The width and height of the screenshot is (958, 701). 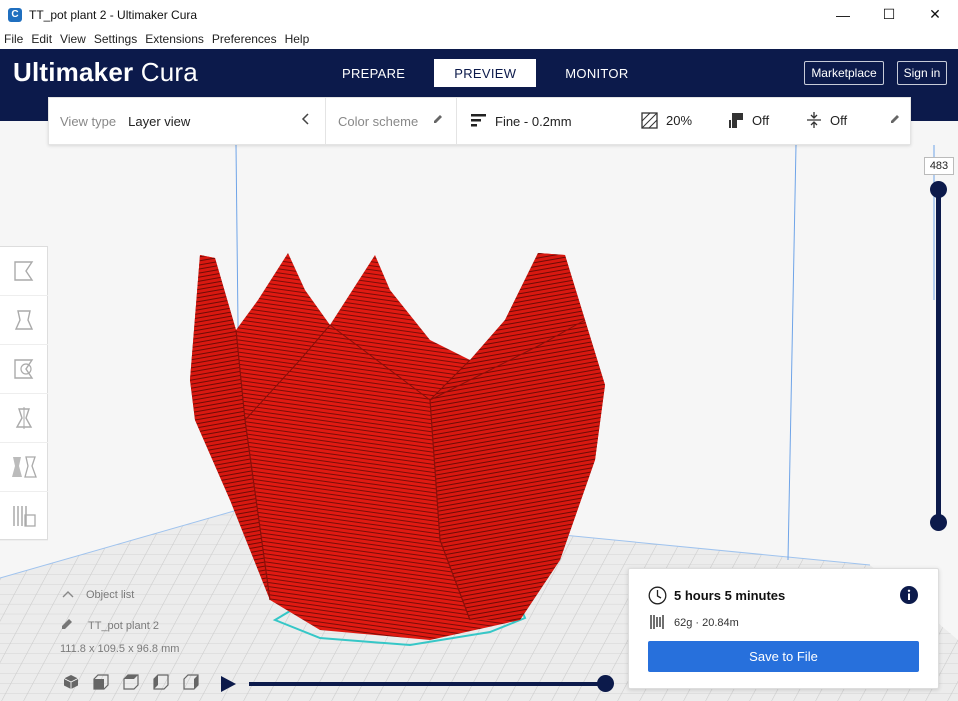 What do you see at coordinates (909, 596) in the screenshot?
I see `info-icon` at bounding box center [909, 596].